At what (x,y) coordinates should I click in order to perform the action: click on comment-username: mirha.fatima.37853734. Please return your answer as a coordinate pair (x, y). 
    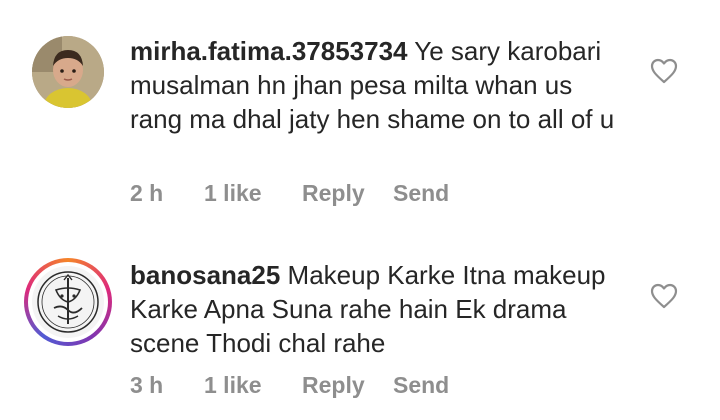
    Looking at the image, I should click on (269, 51).